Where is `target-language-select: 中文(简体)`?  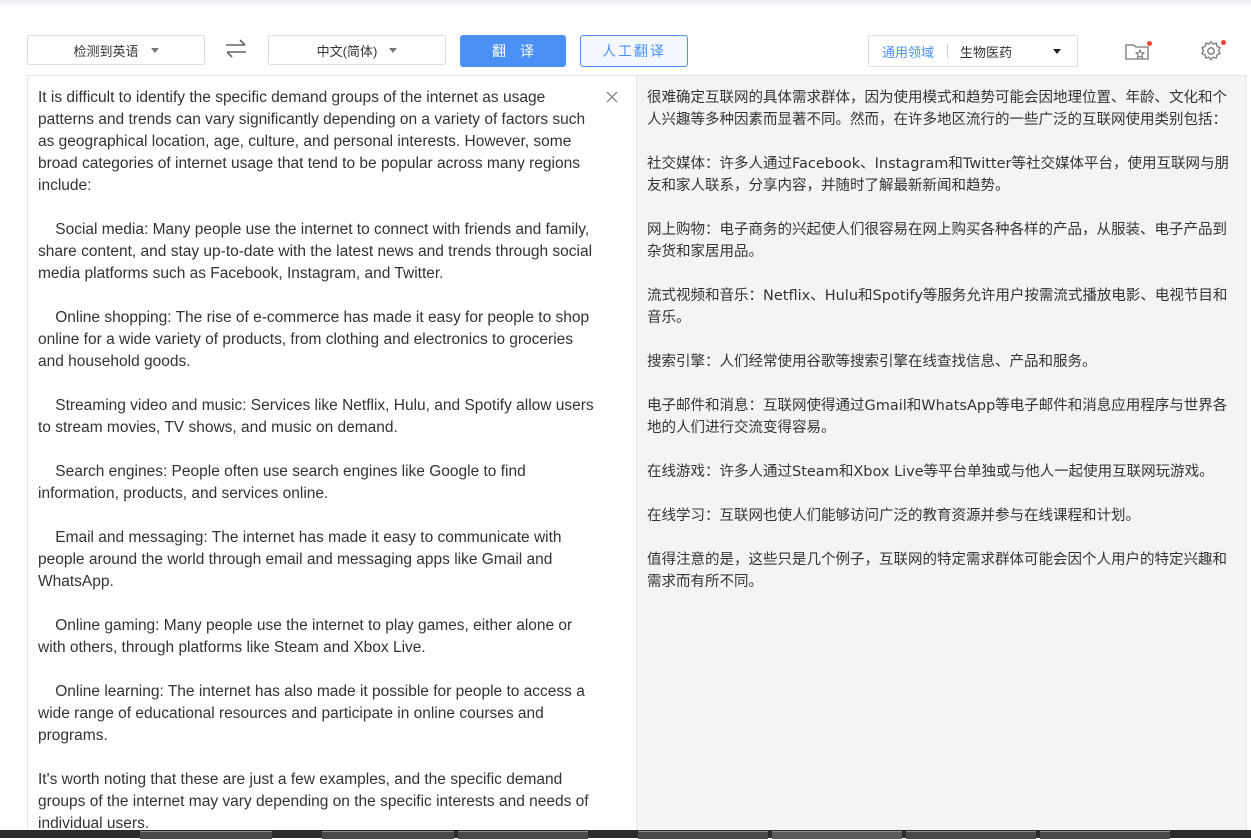 target-language-select: 中文(简体) is located at coordinates (357, 50).